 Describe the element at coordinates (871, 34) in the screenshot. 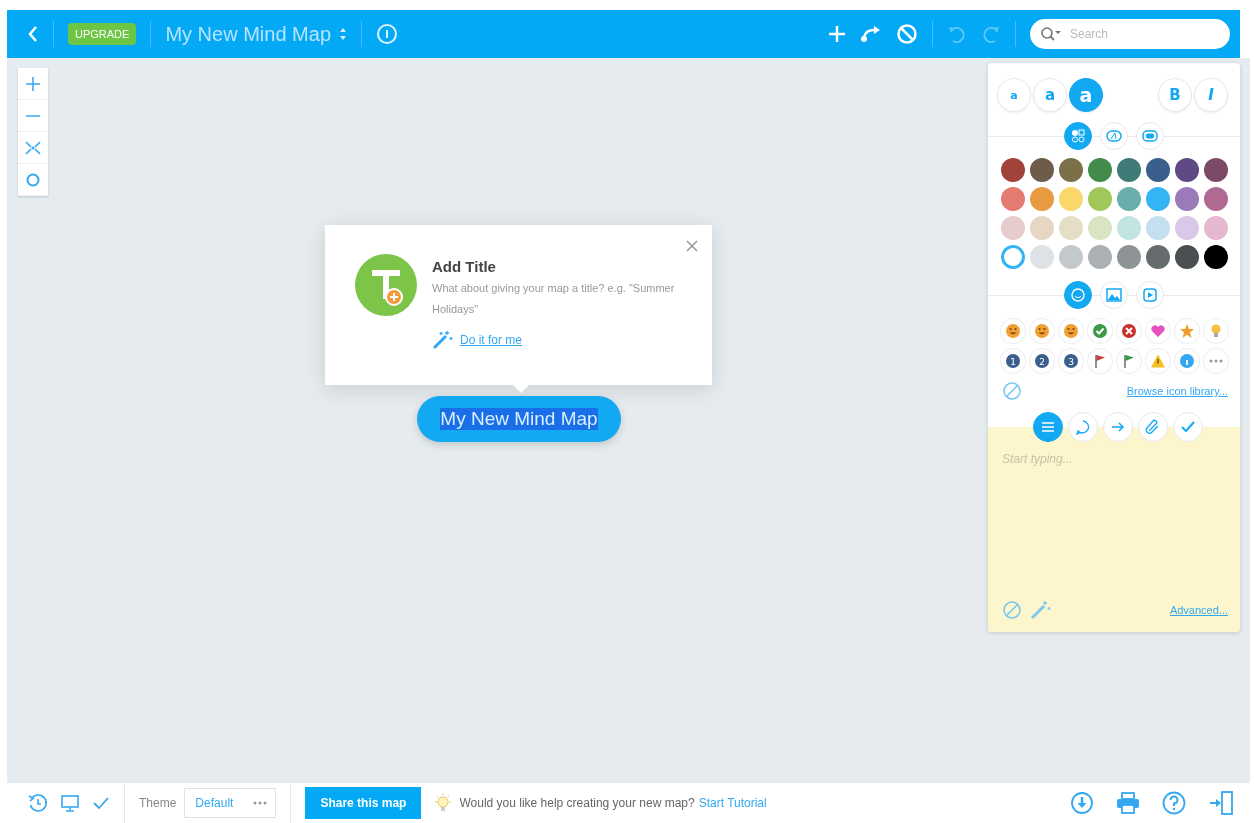

I see `connect-icon` at that location.